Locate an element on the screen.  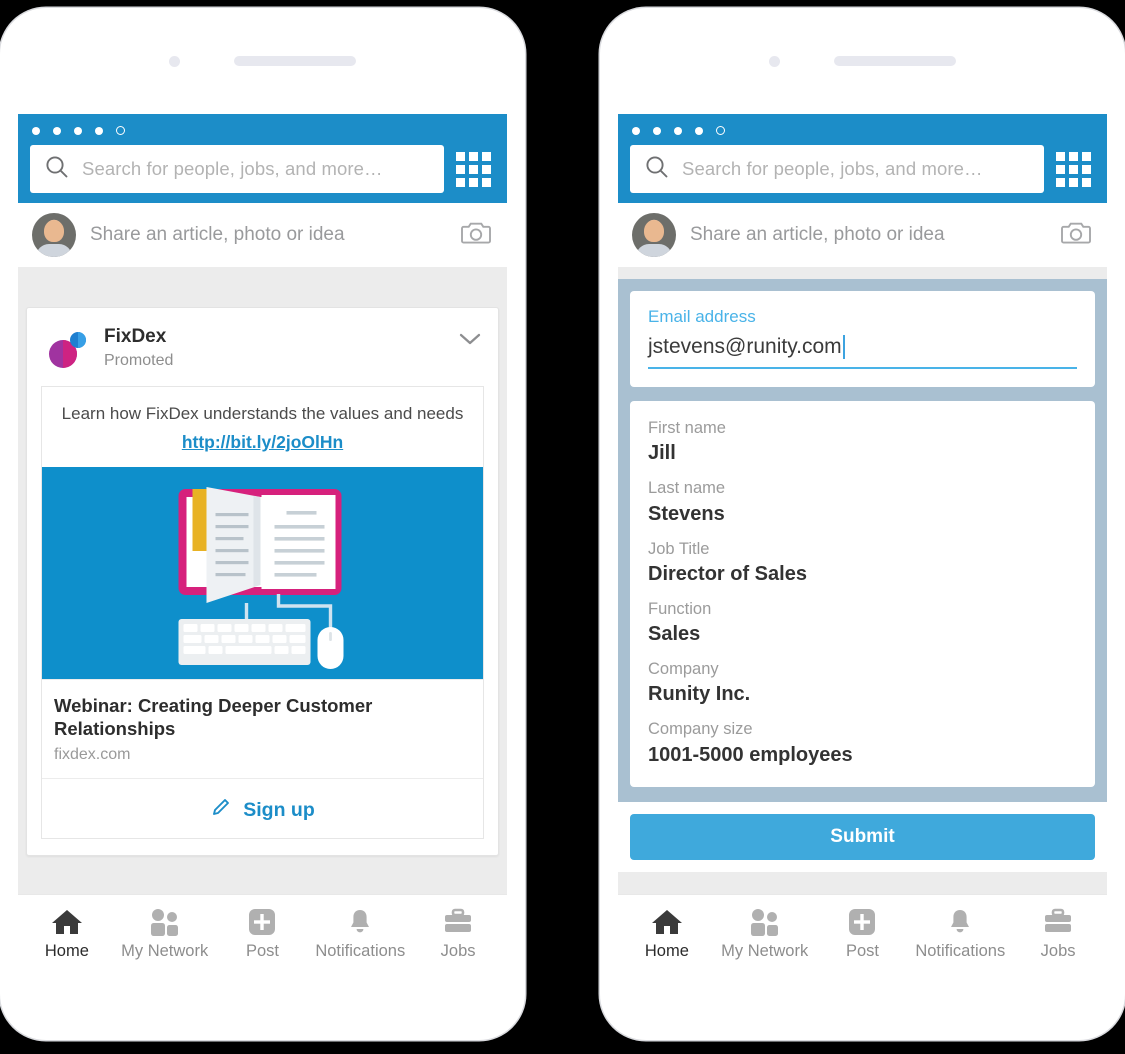
field-label: Company size is located at coordinates (700, 729).